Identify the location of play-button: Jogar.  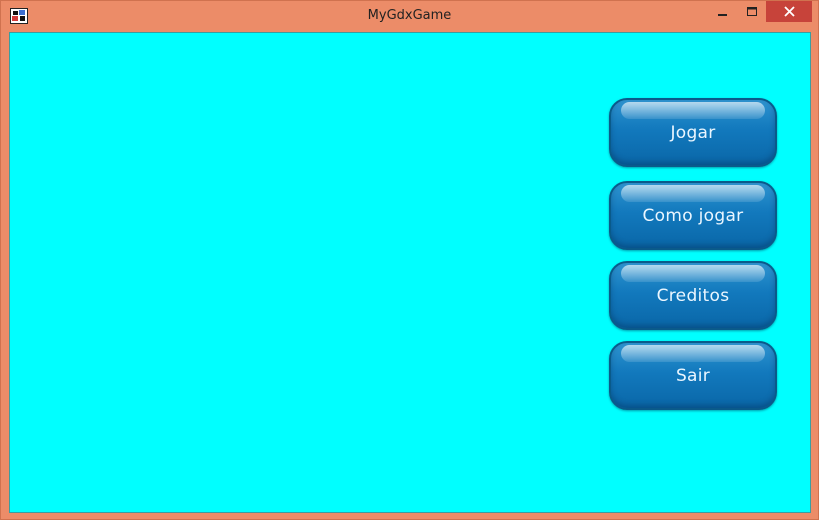
(693, 132).